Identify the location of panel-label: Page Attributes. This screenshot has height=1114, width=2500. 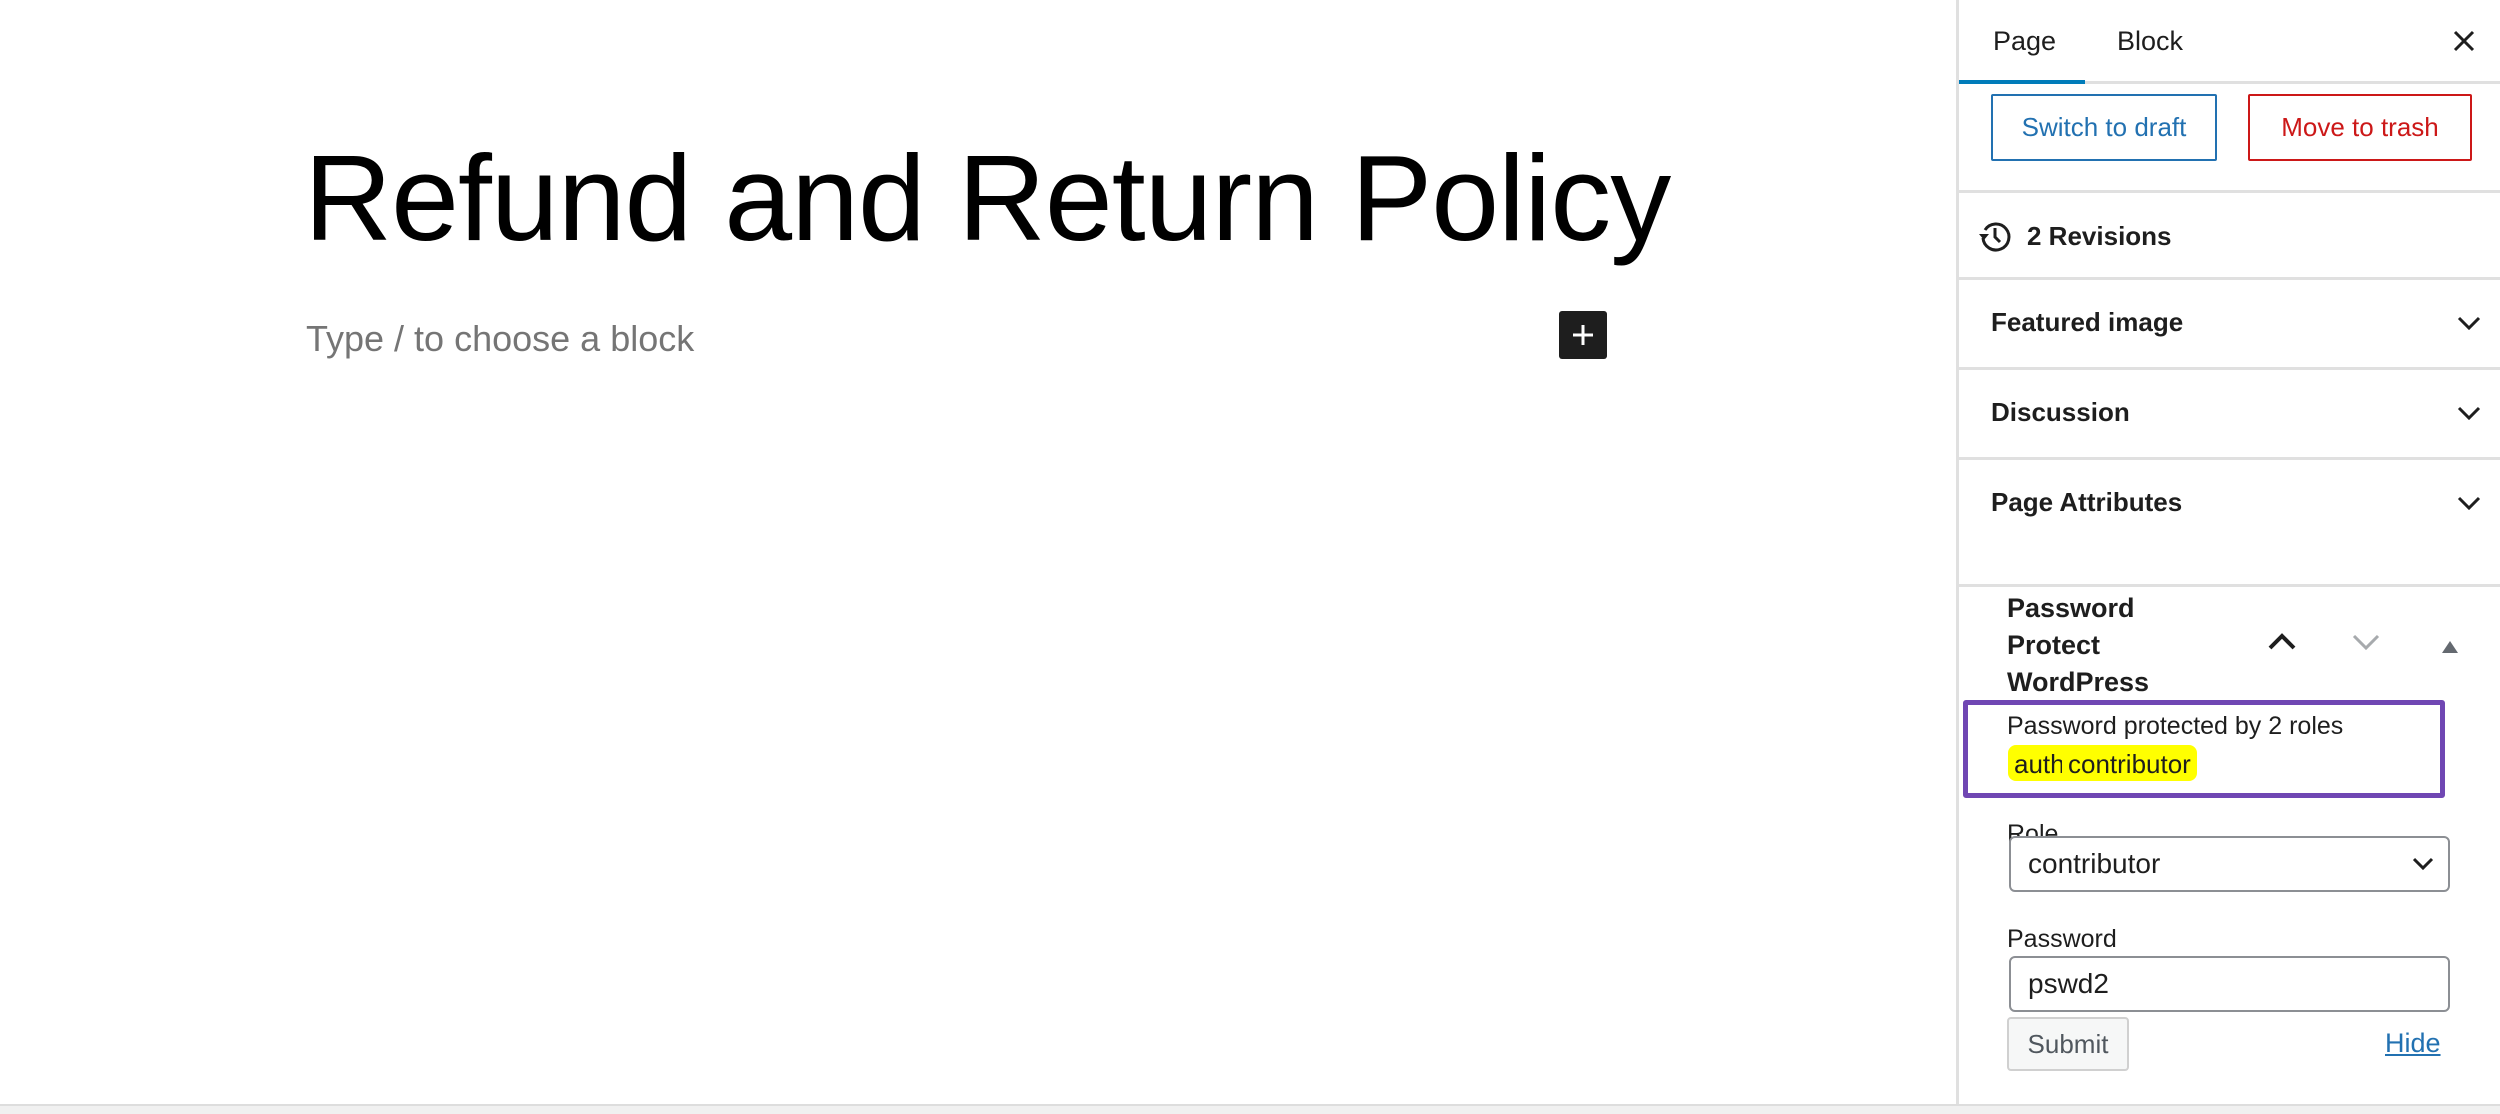
(2087, 502).